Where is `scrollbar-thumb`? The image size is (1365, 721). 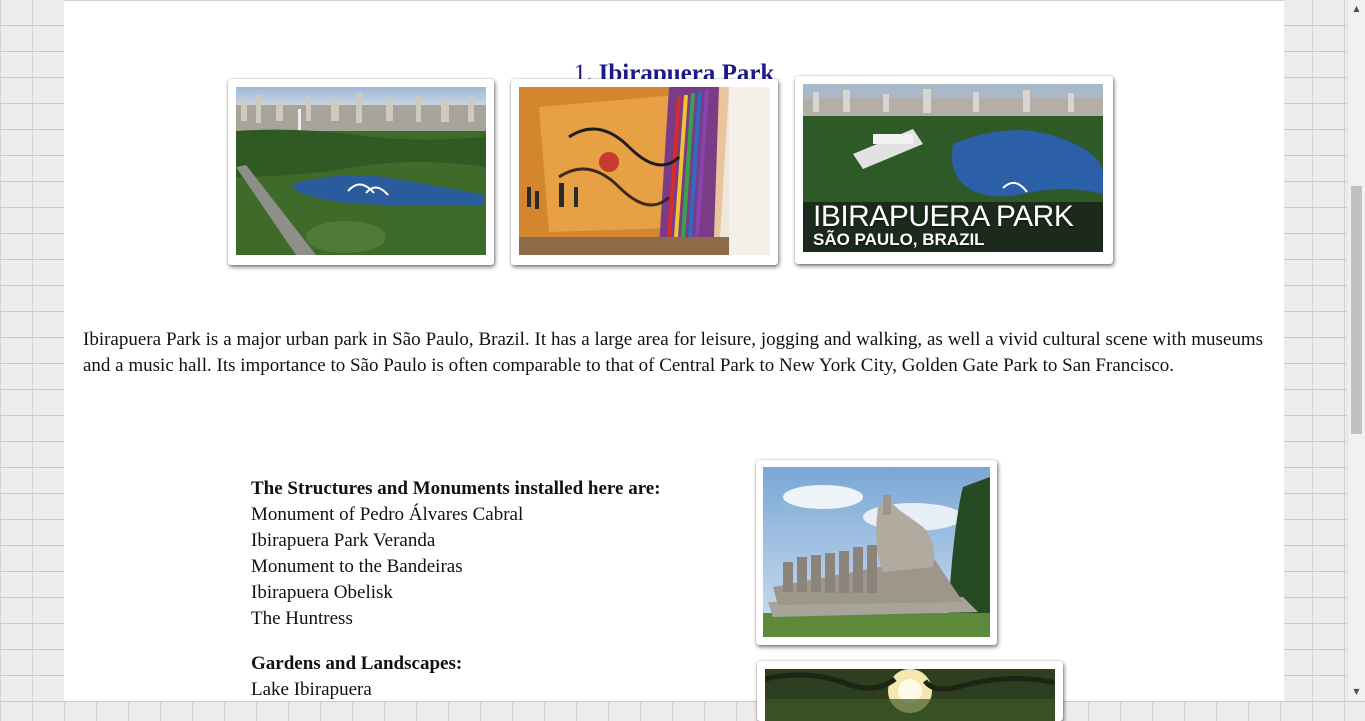 scrollbar-thumb is located at coordinates (1356, 310).